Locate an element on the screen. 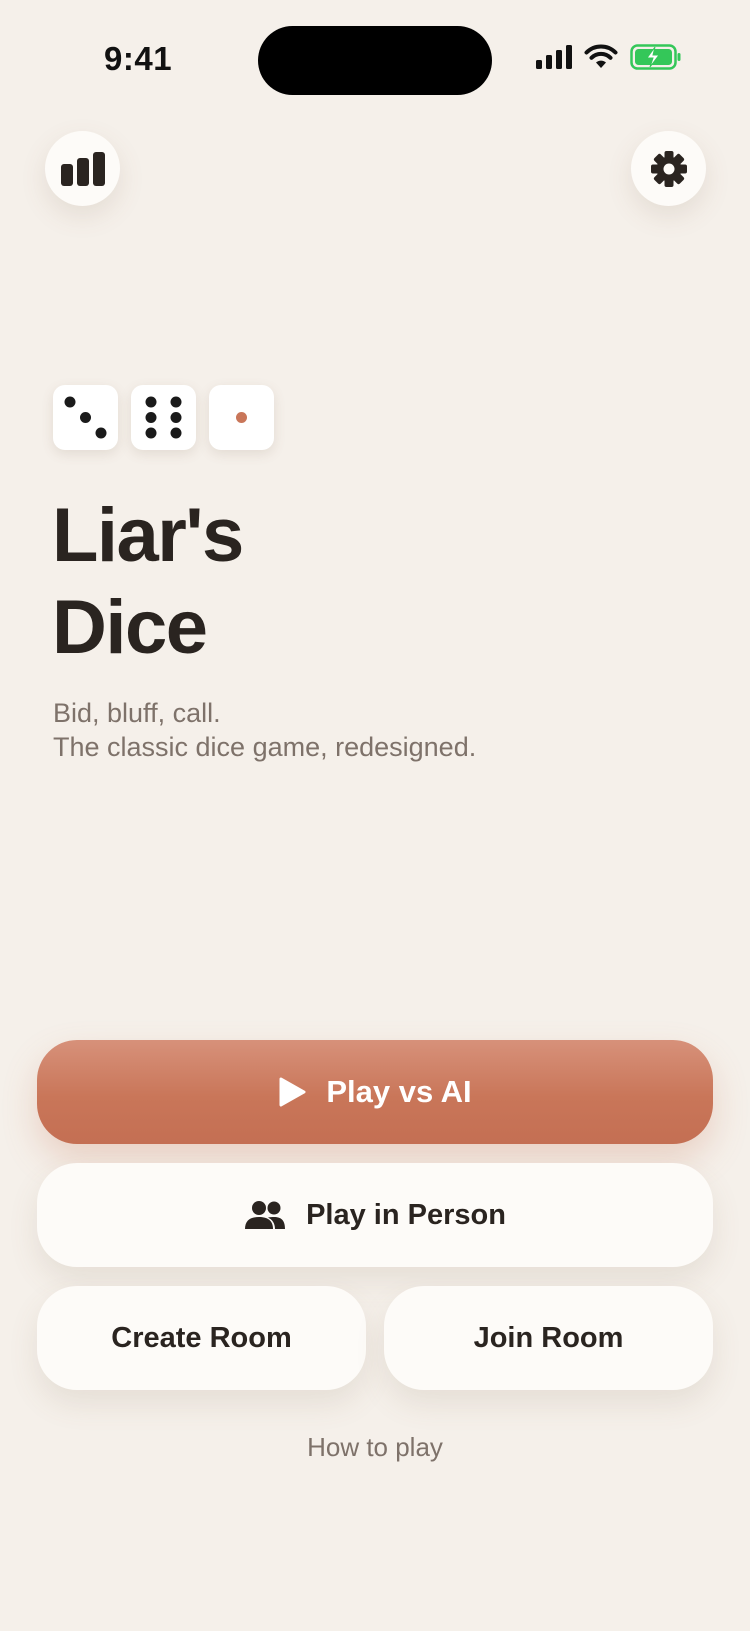 The width and height of the screenshot is (750, 1631). die-three-icon is located at coordinates (85, 417).